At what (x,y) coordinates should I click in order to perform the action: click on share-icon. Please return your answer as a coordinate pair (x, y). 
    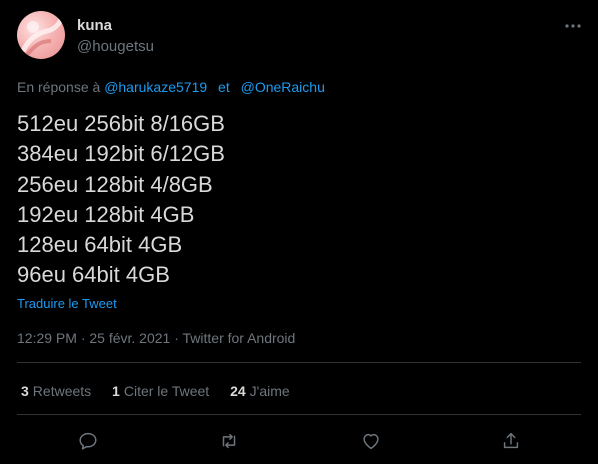
    Looking at the image, I should click on (511, 440).